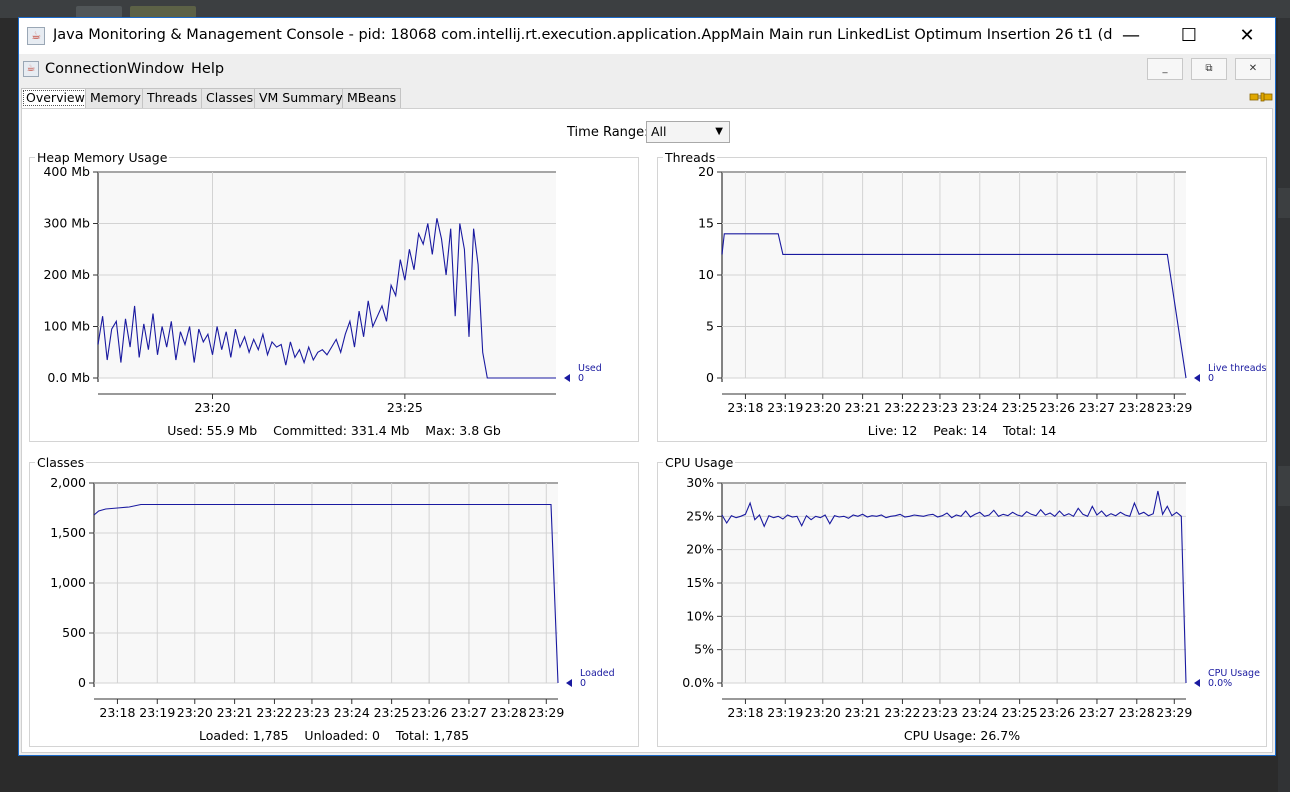 Image resolution: width=1290 pixels, height=792 pixels. I want to click on tab-mbeans: MBeans, so click(372, 98).